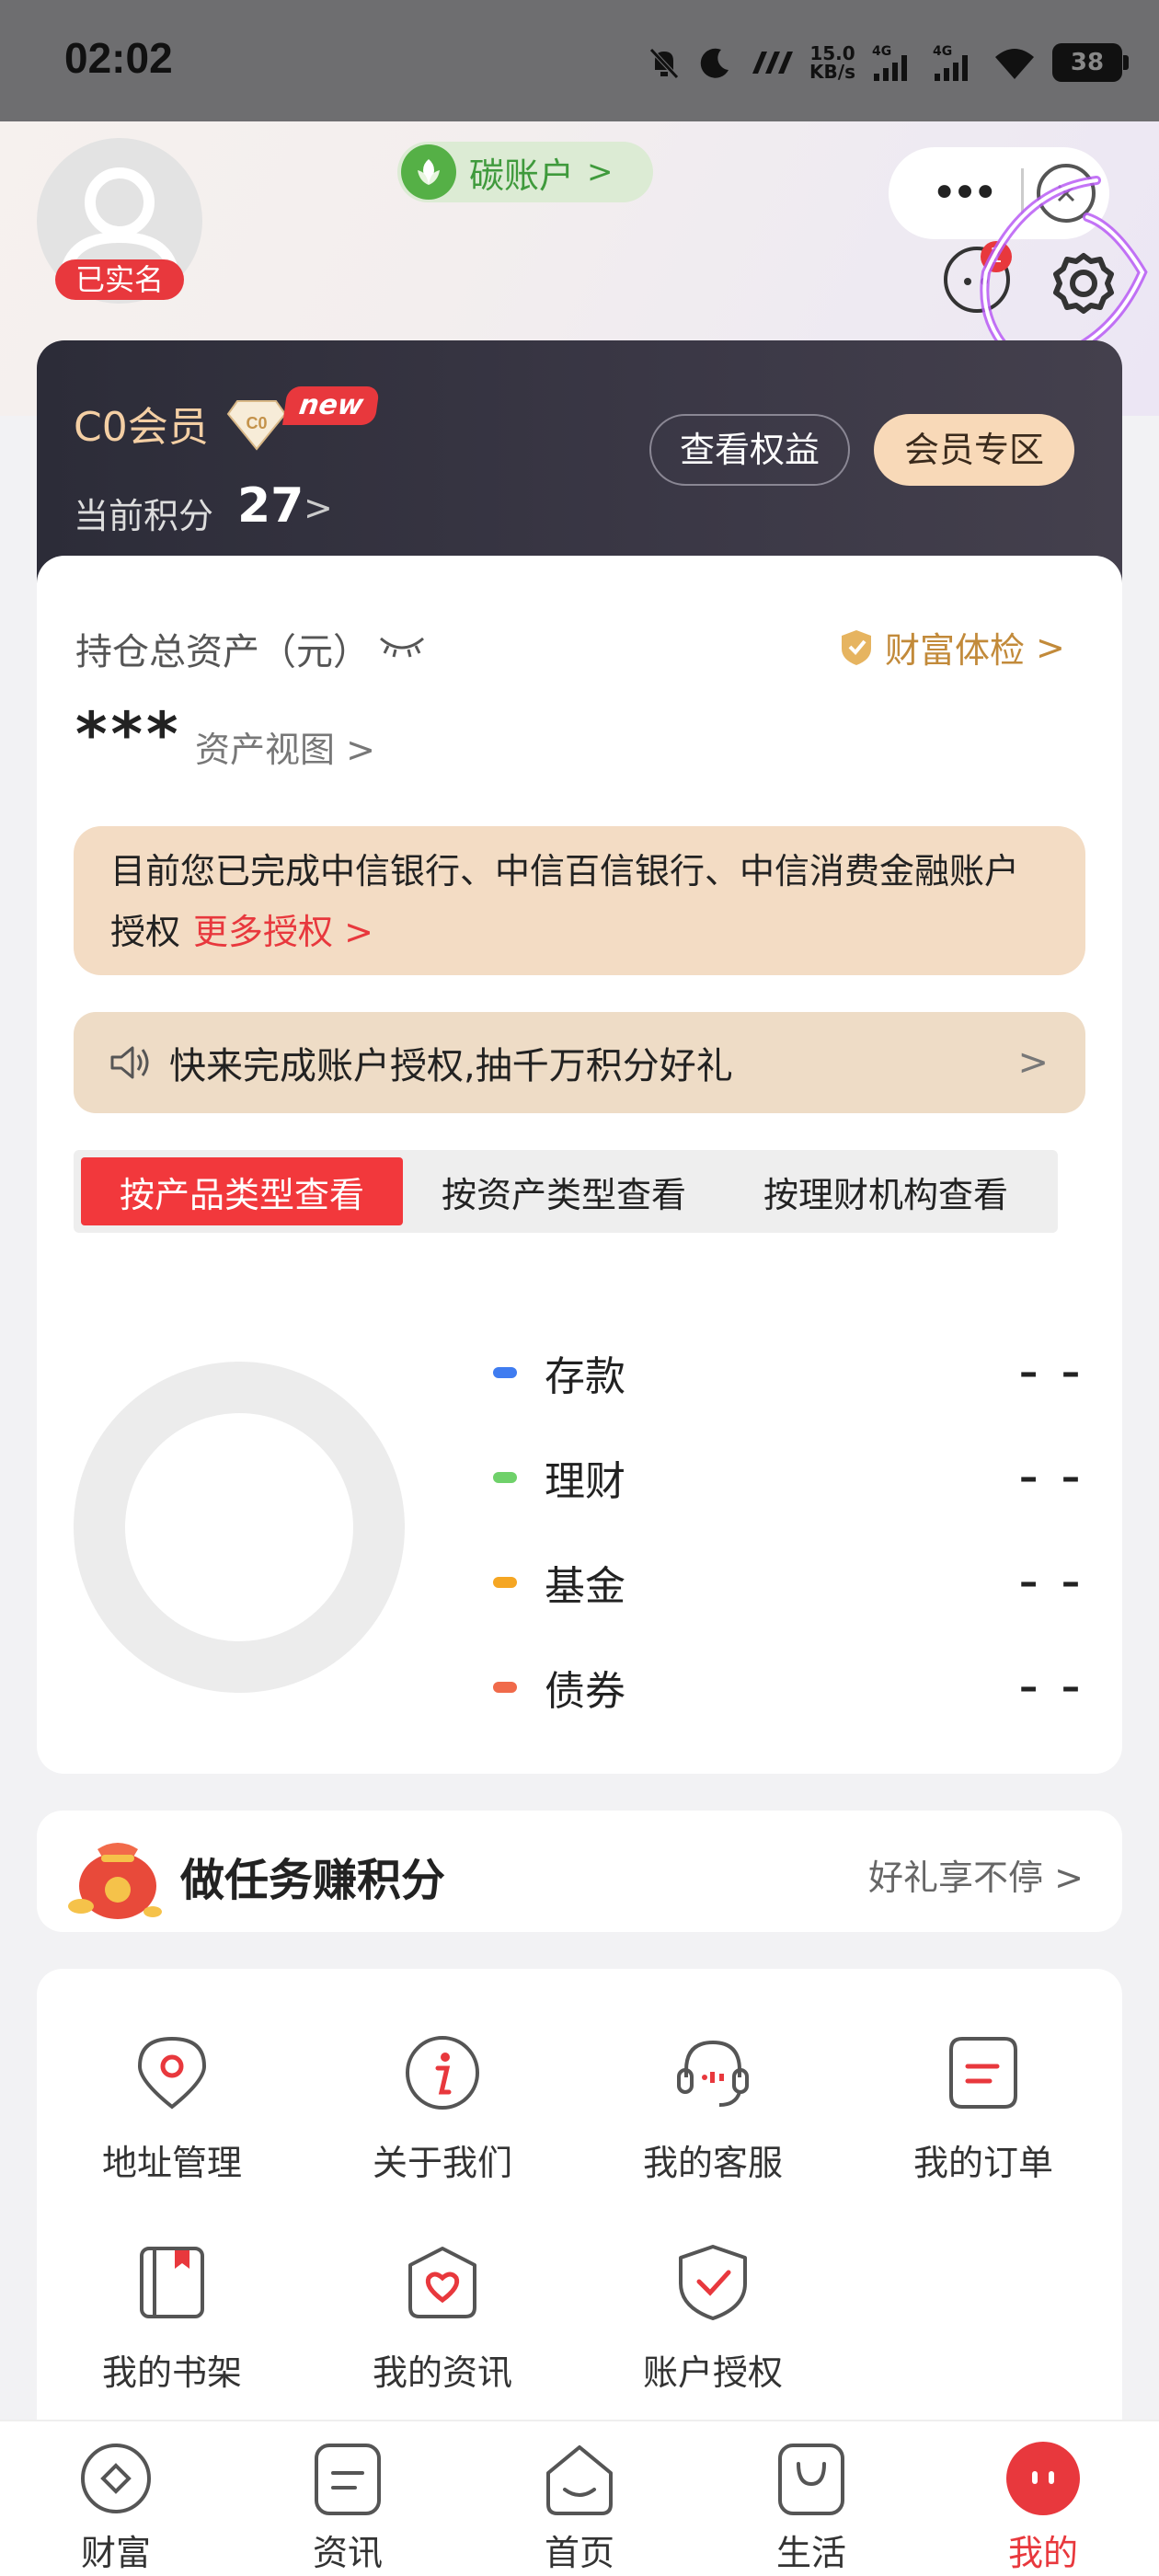 This screenshot has width=1159, height=2576. I want to click on service-label: 账户授权, so click(712, 2372).